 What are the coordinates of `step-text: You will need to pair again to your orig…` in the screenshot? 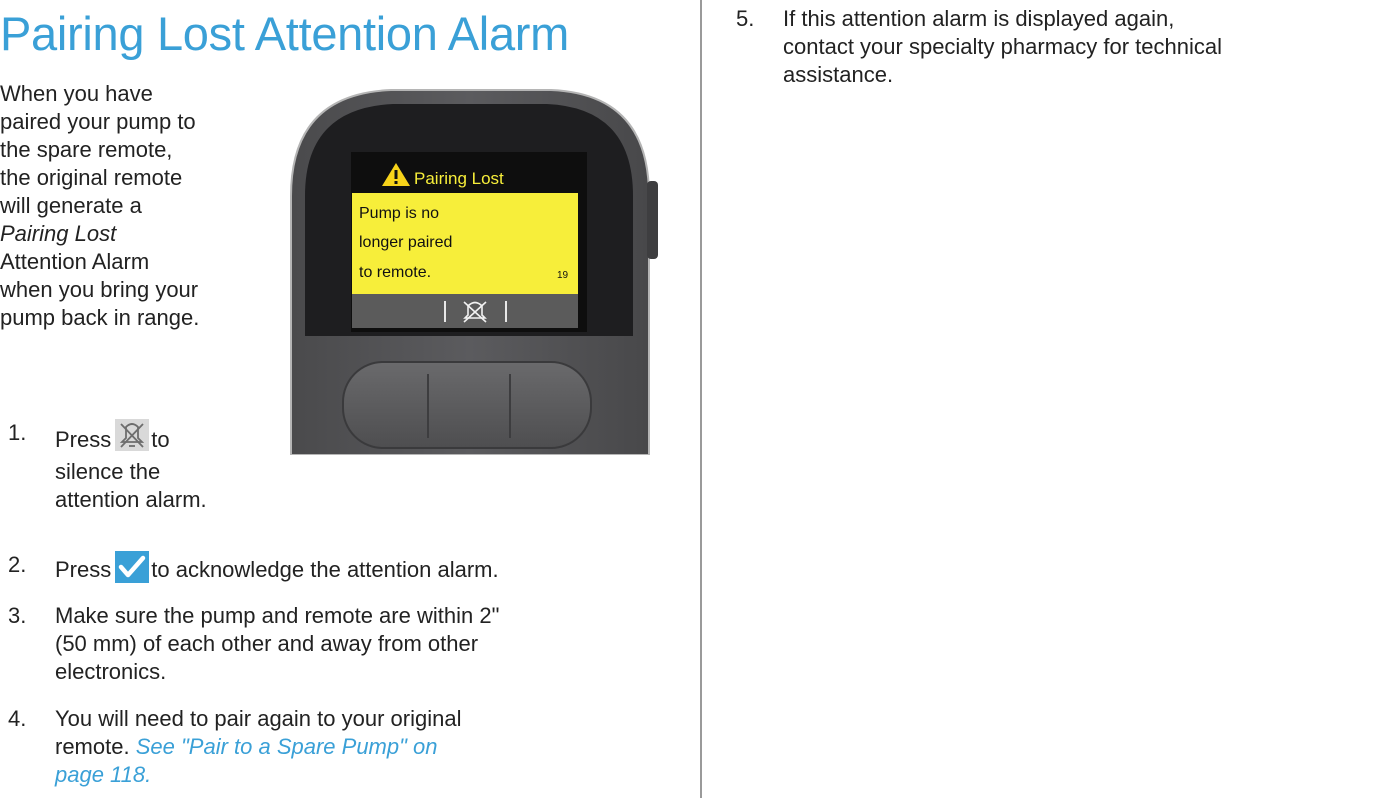 It's located at (258, 718).